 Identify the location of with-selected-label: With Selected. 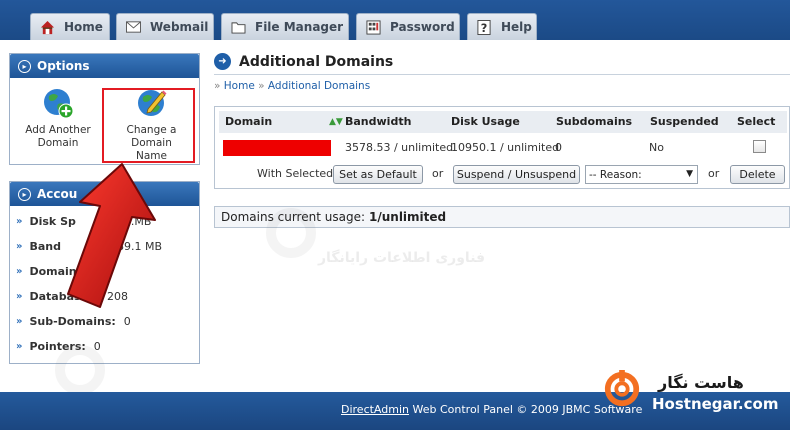
(295, 173).